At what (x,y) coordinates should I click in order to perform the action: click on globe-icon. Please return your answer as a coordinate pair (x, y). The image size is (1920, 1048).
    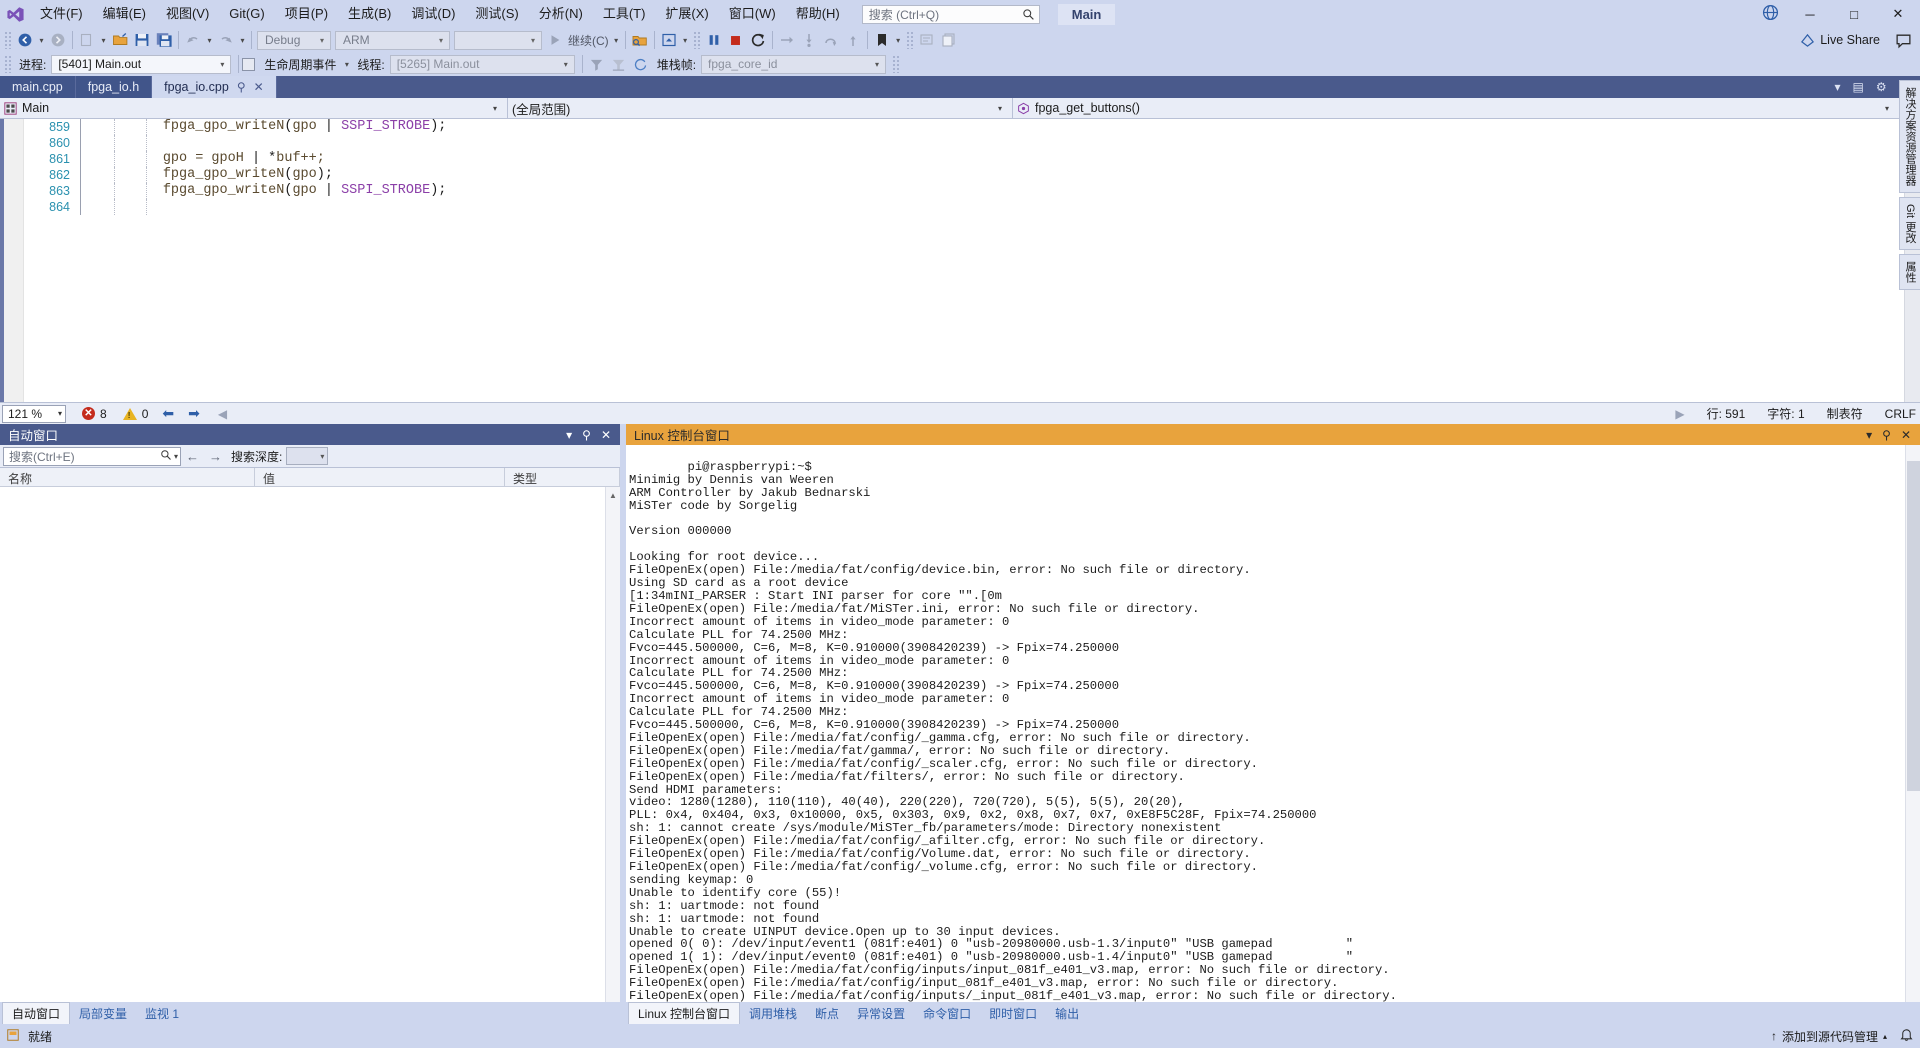
    Looking at the image, I should click on (1770, 14).